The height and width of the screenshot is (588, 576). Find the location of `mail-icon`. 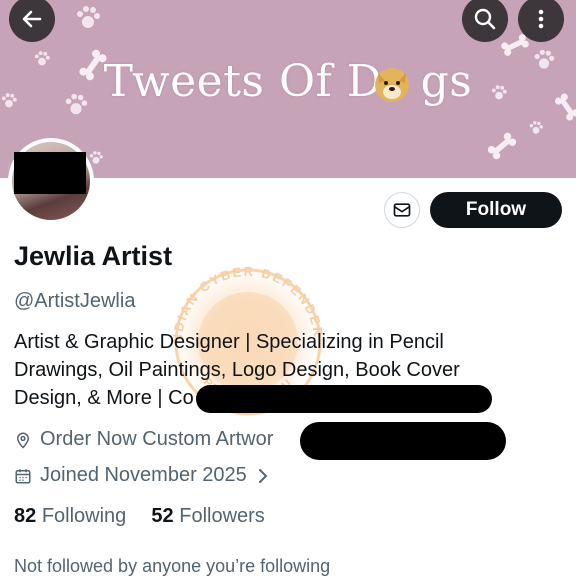

mail-icon is located at coordinates (402, 210).